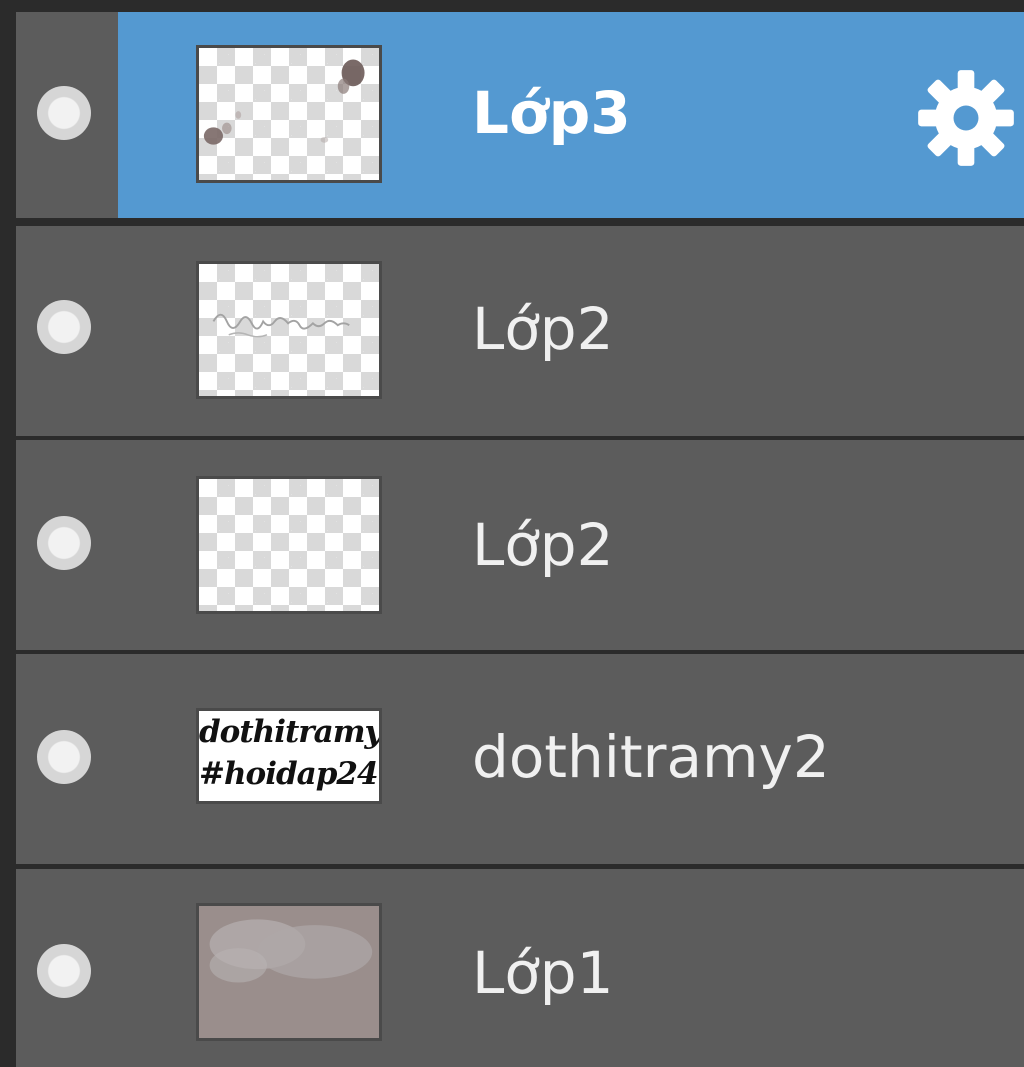 Image resolution: width=1024 pixels, height=1067 pixels. Describe the element at coordinates (281, 325) in the screenshot. I see `faint-script-thumbnail-art` at that location.